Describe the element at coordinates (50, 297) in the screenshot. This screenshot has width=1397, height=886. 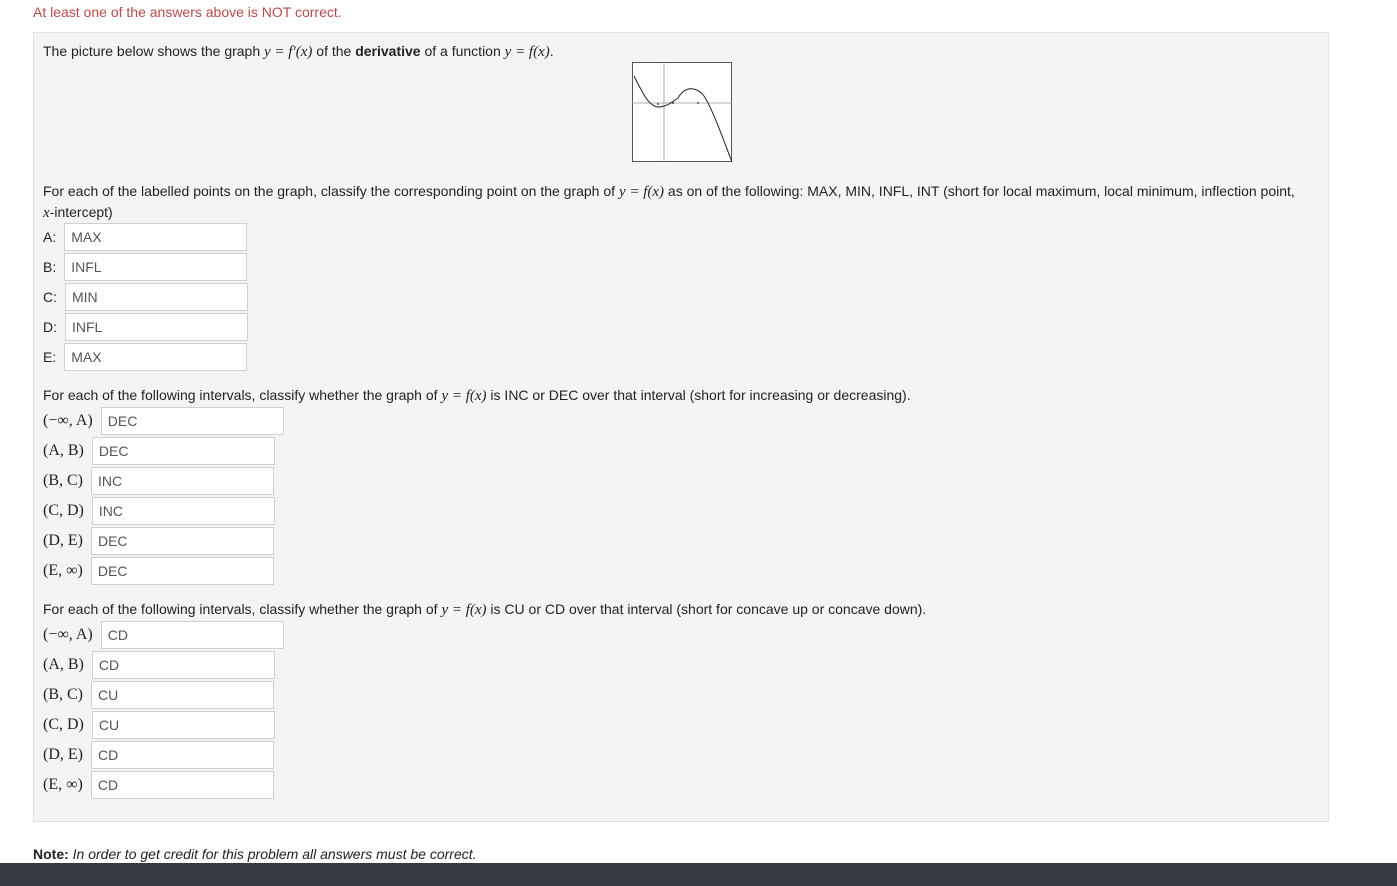
I see `point-label: C:` at that location.